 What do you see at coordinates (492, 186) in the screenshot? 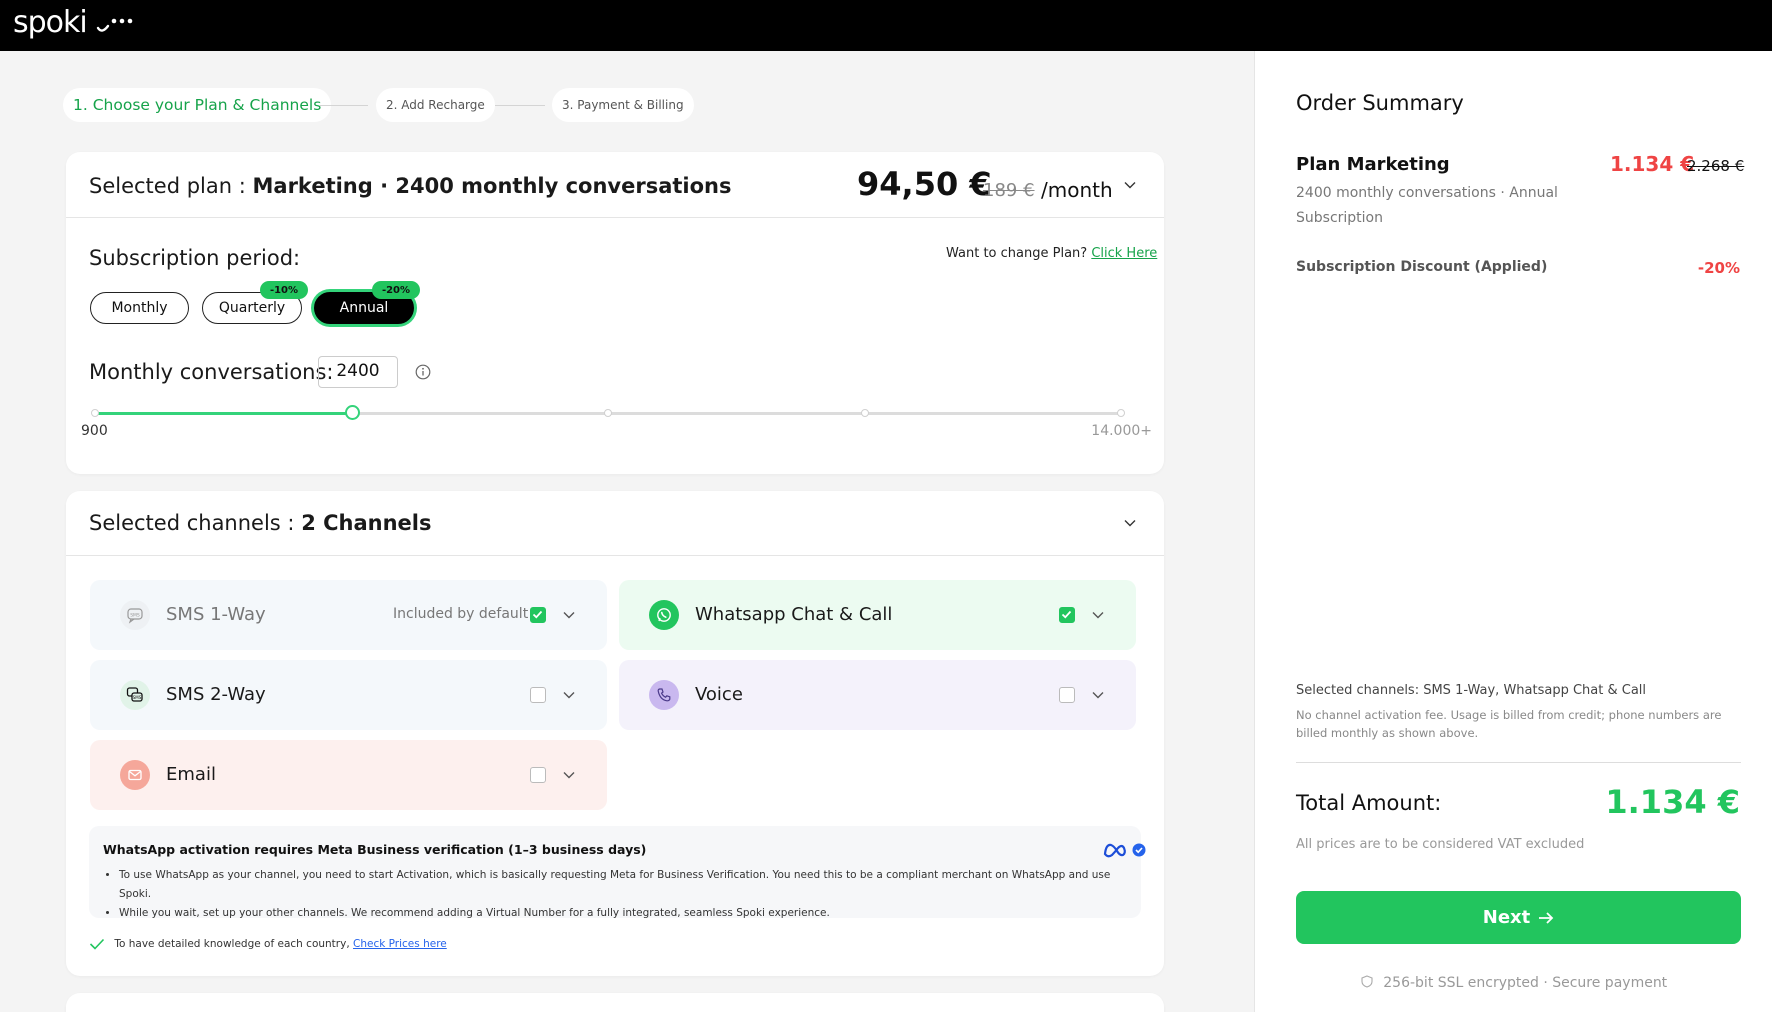
I see `selected-plan-value: Marketing · 2400 monthly conversations` at bounding box center [492, 186].